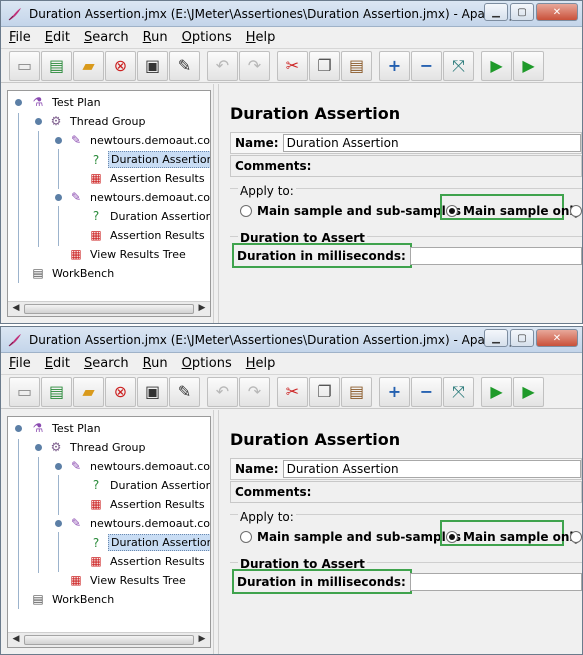 The image size is (583, 655). Describe the element at coordinates (324, 391) in the screenshot. I see `copy-button: ❐` at that location.